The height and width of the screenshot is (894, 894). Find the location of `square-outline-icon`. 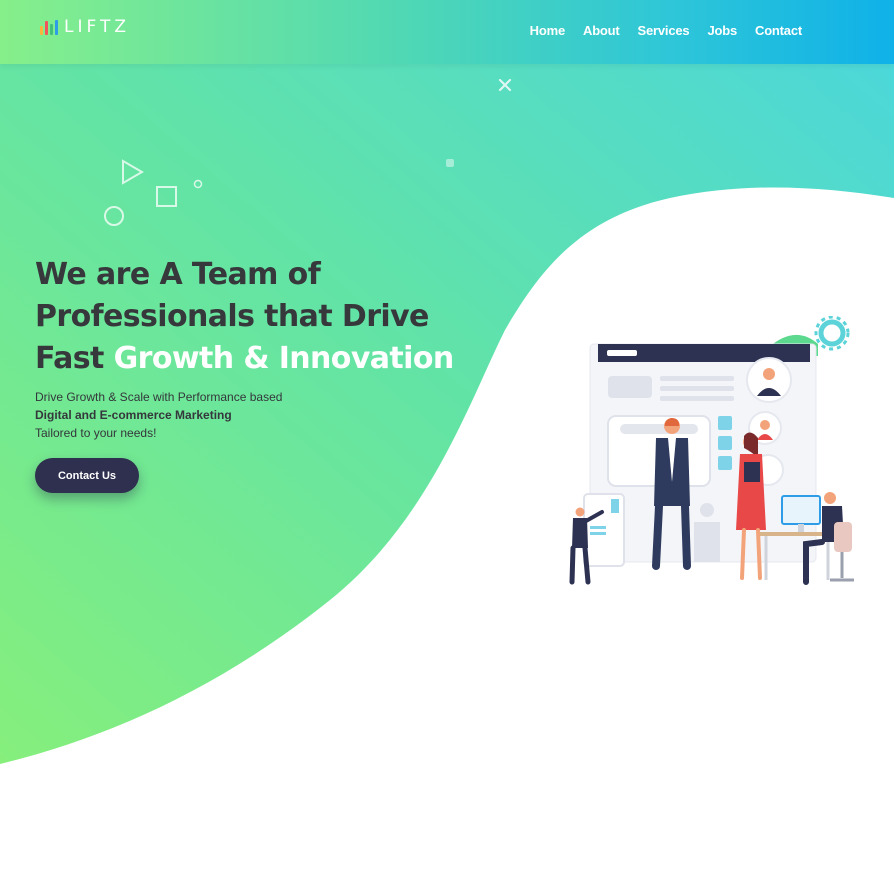

square-outline-icon is located at coordinates (166, 196).